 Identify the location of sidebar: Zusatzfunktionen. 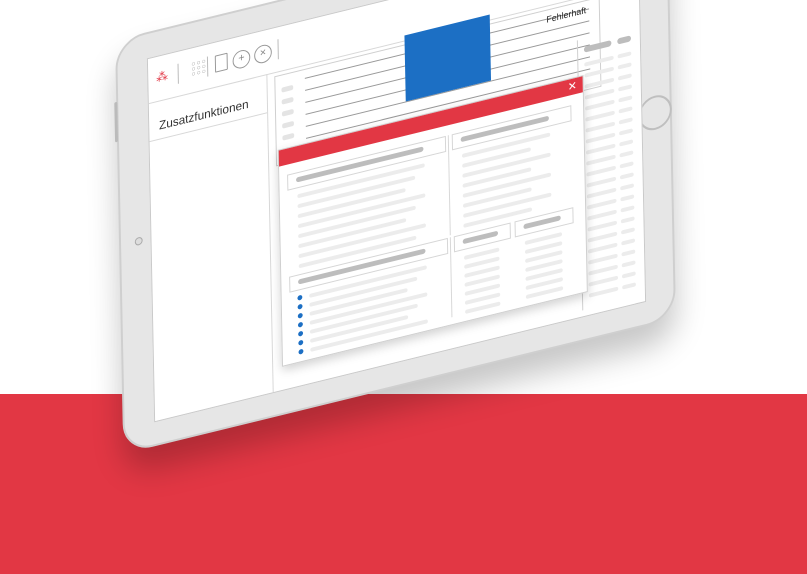
(211, 248).